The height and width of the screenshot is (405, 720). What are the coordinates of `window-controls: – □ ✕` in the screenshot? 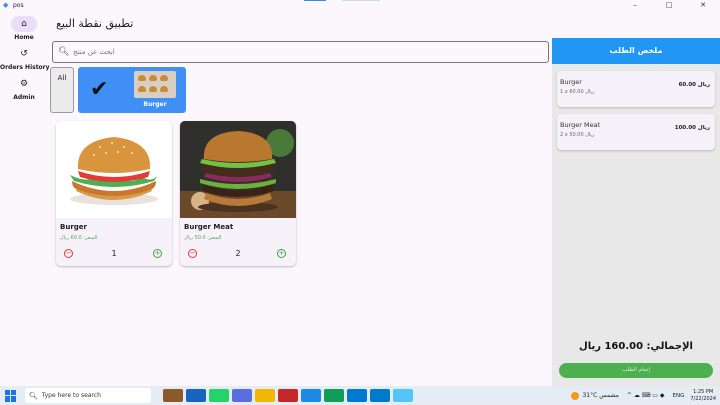 It's located at (669, 5).